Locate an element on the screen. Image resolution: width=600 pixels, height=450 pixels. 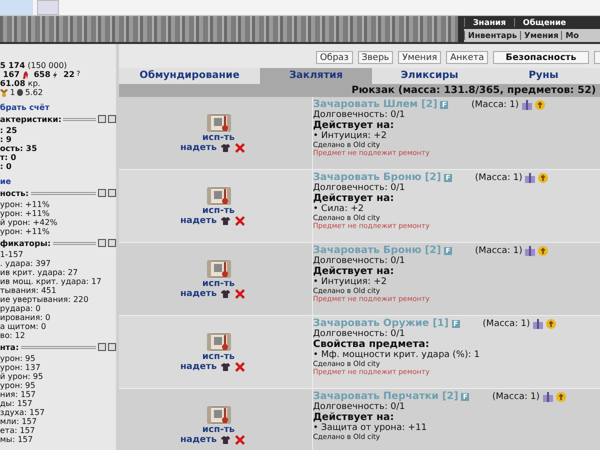
menu-item: Умения is located at coordinates (541, 35).